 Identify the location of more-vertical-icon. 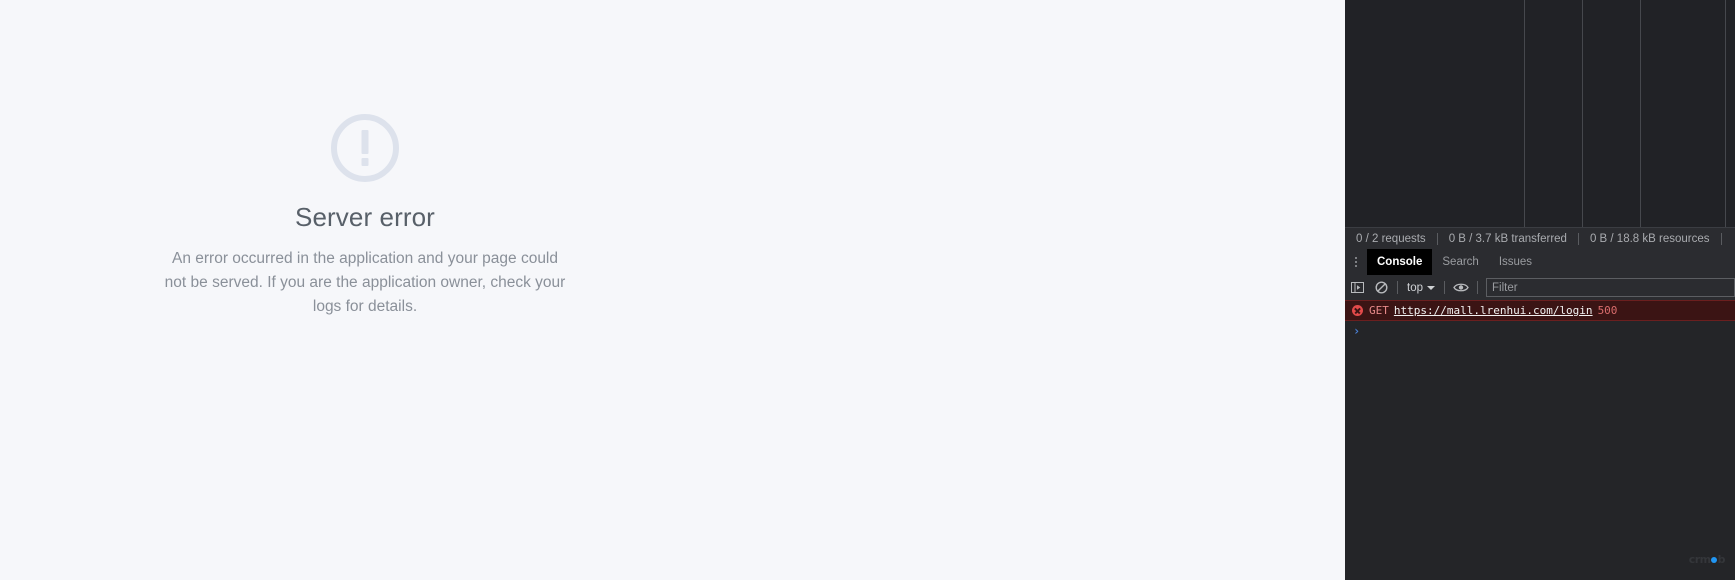
(1356, 262).